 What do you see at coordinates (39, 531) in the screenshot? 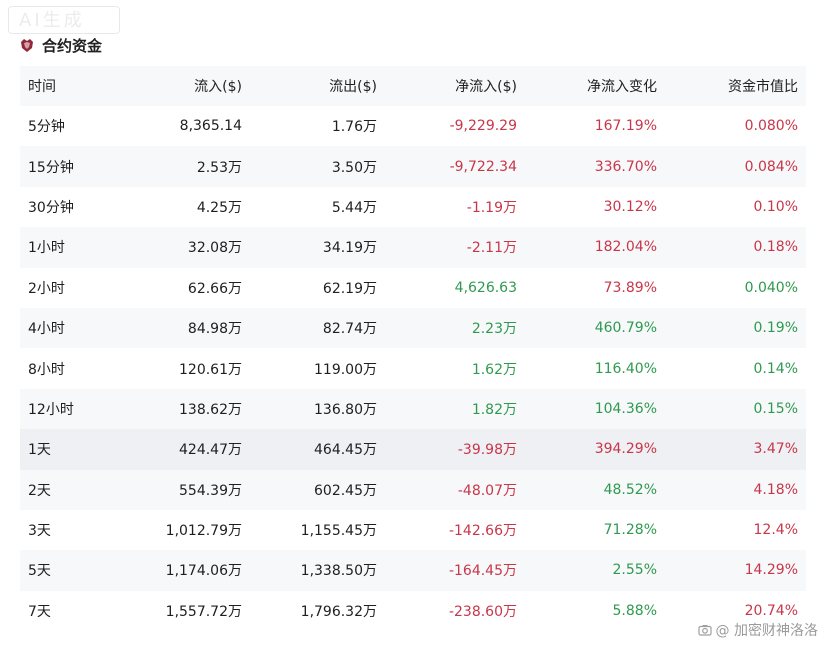
I see `period-cell: 3天` at bounding box center [39, 531].